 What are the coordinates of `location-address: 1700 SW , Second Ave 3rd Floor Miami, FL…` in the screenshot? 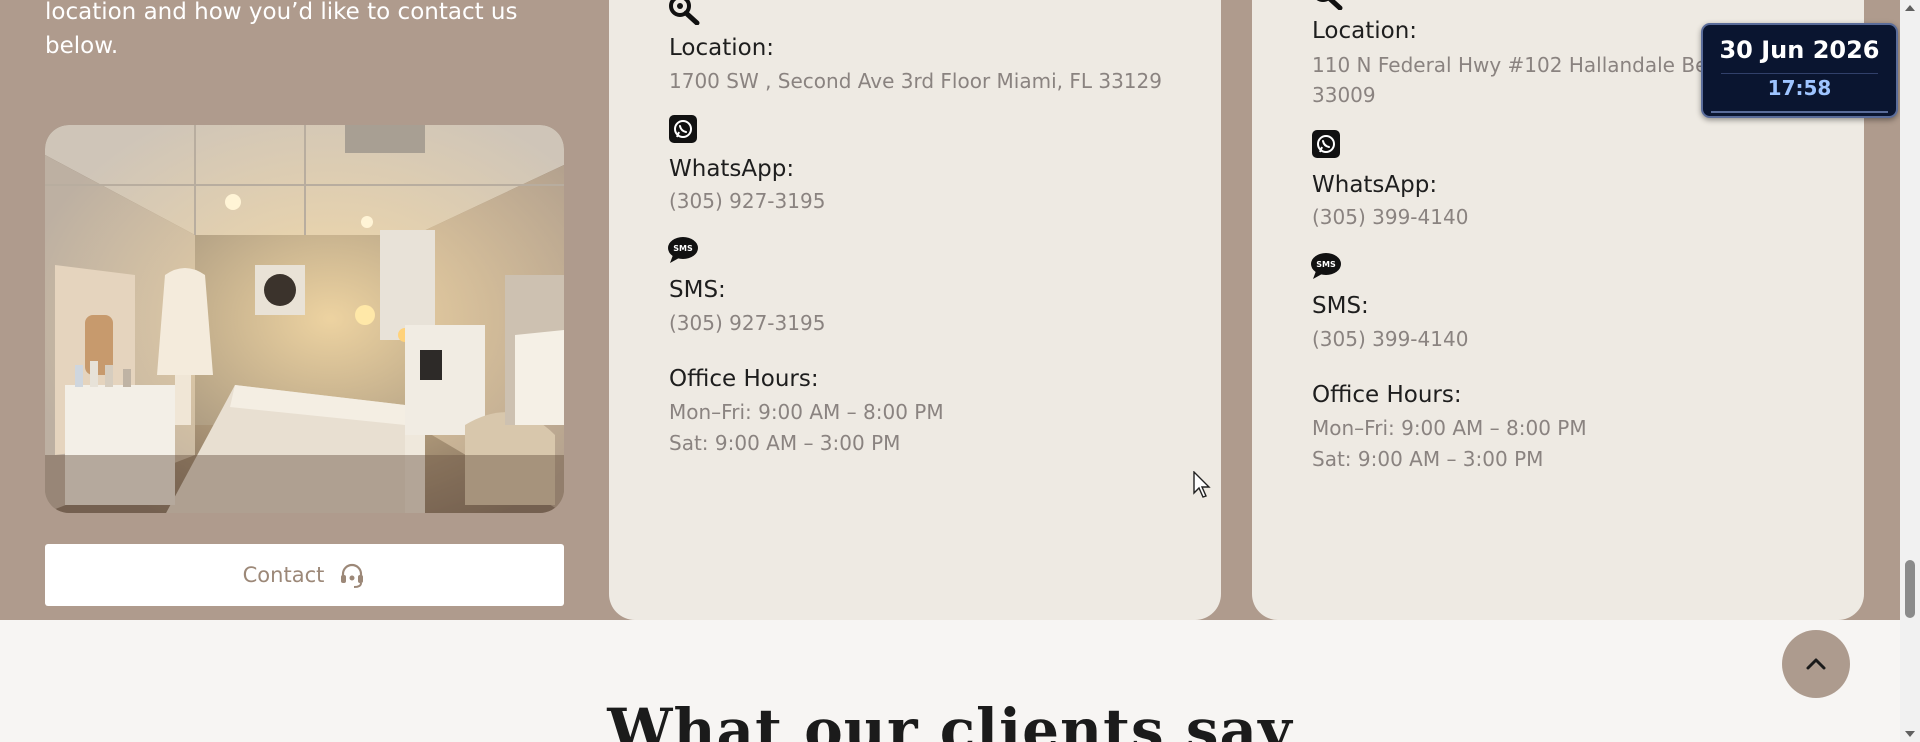 It's located at (915, 81).